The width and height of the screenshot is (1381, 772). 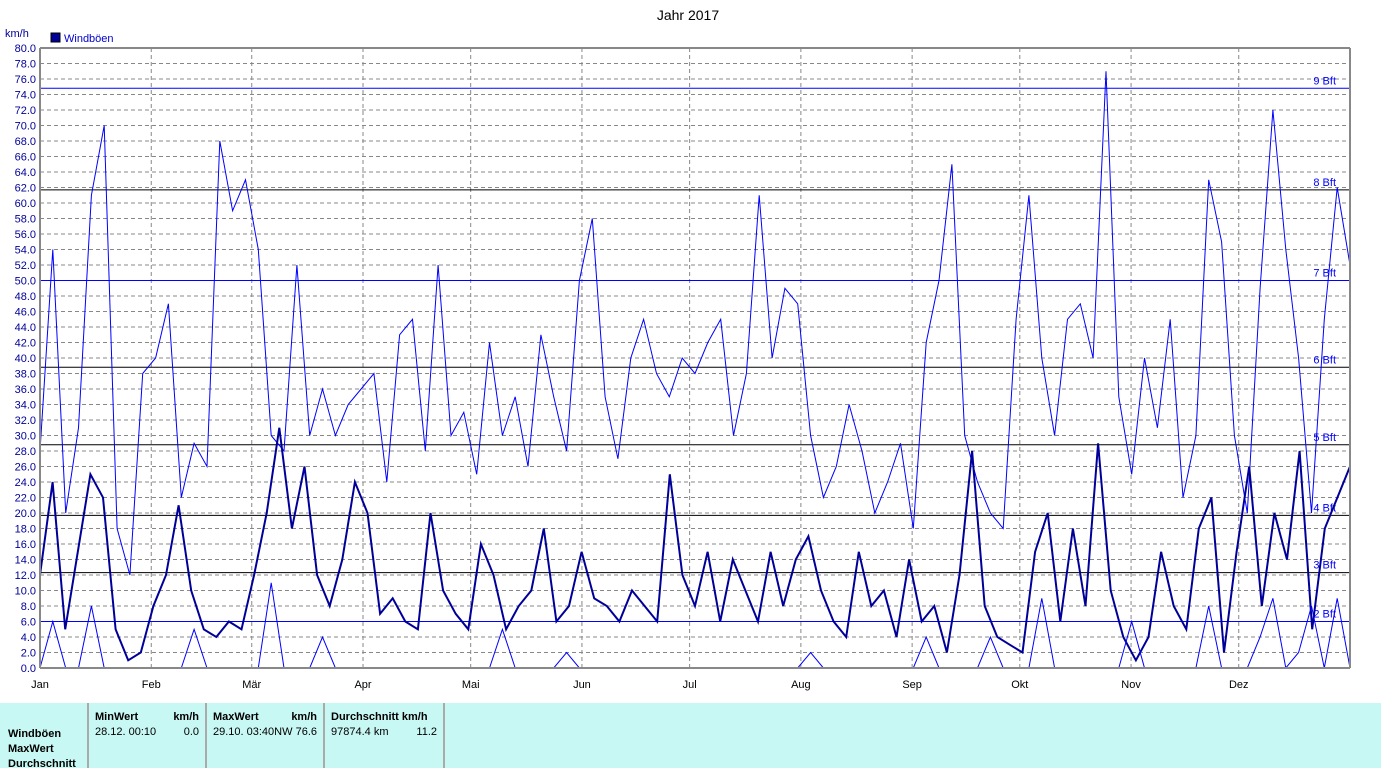 What do you see at coordinates (1324, 183) in the screenshot?
I see `bft-label: 8 Bft` at bounding box center [1324, 183].